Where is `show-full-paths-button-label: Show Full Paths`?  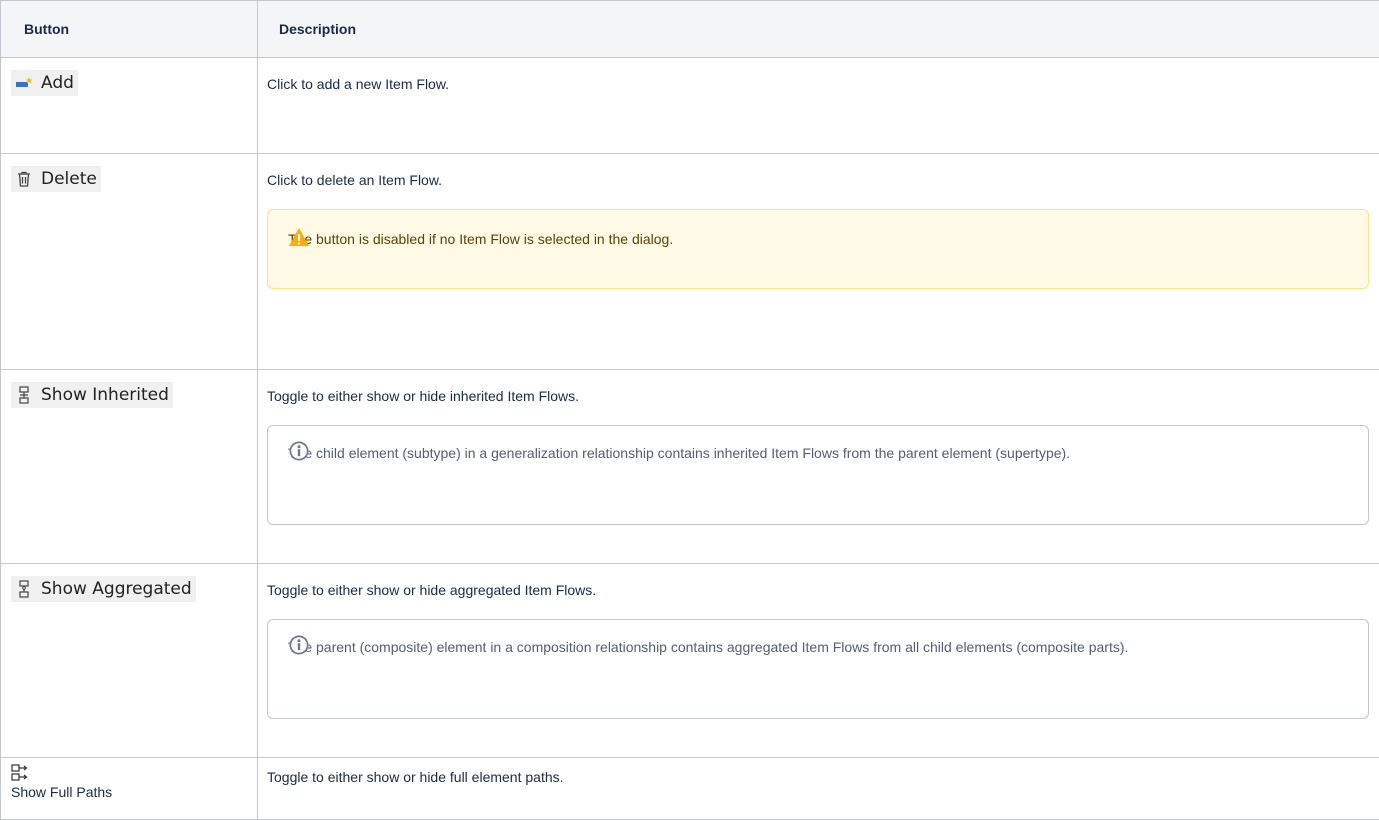
show-full-paths-button-label: Show Full Paths is located at coordinates (61, 792).